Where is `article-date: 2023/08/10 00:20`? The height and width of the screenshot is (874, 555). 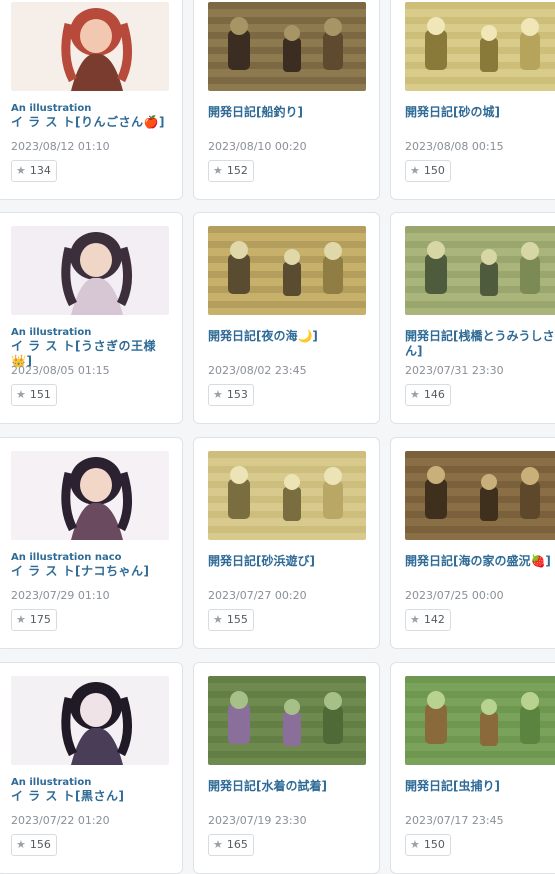
article-date: 2023/08/10 00:20 is located at coordinates (257, 146).